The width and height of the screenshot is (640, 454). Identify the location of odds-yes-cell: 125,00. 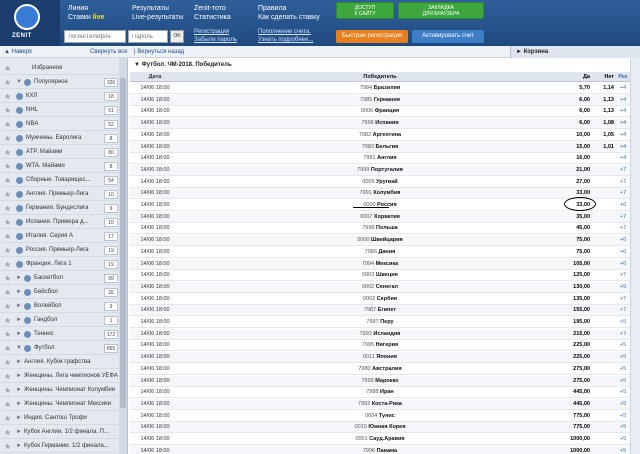
(575, 275).